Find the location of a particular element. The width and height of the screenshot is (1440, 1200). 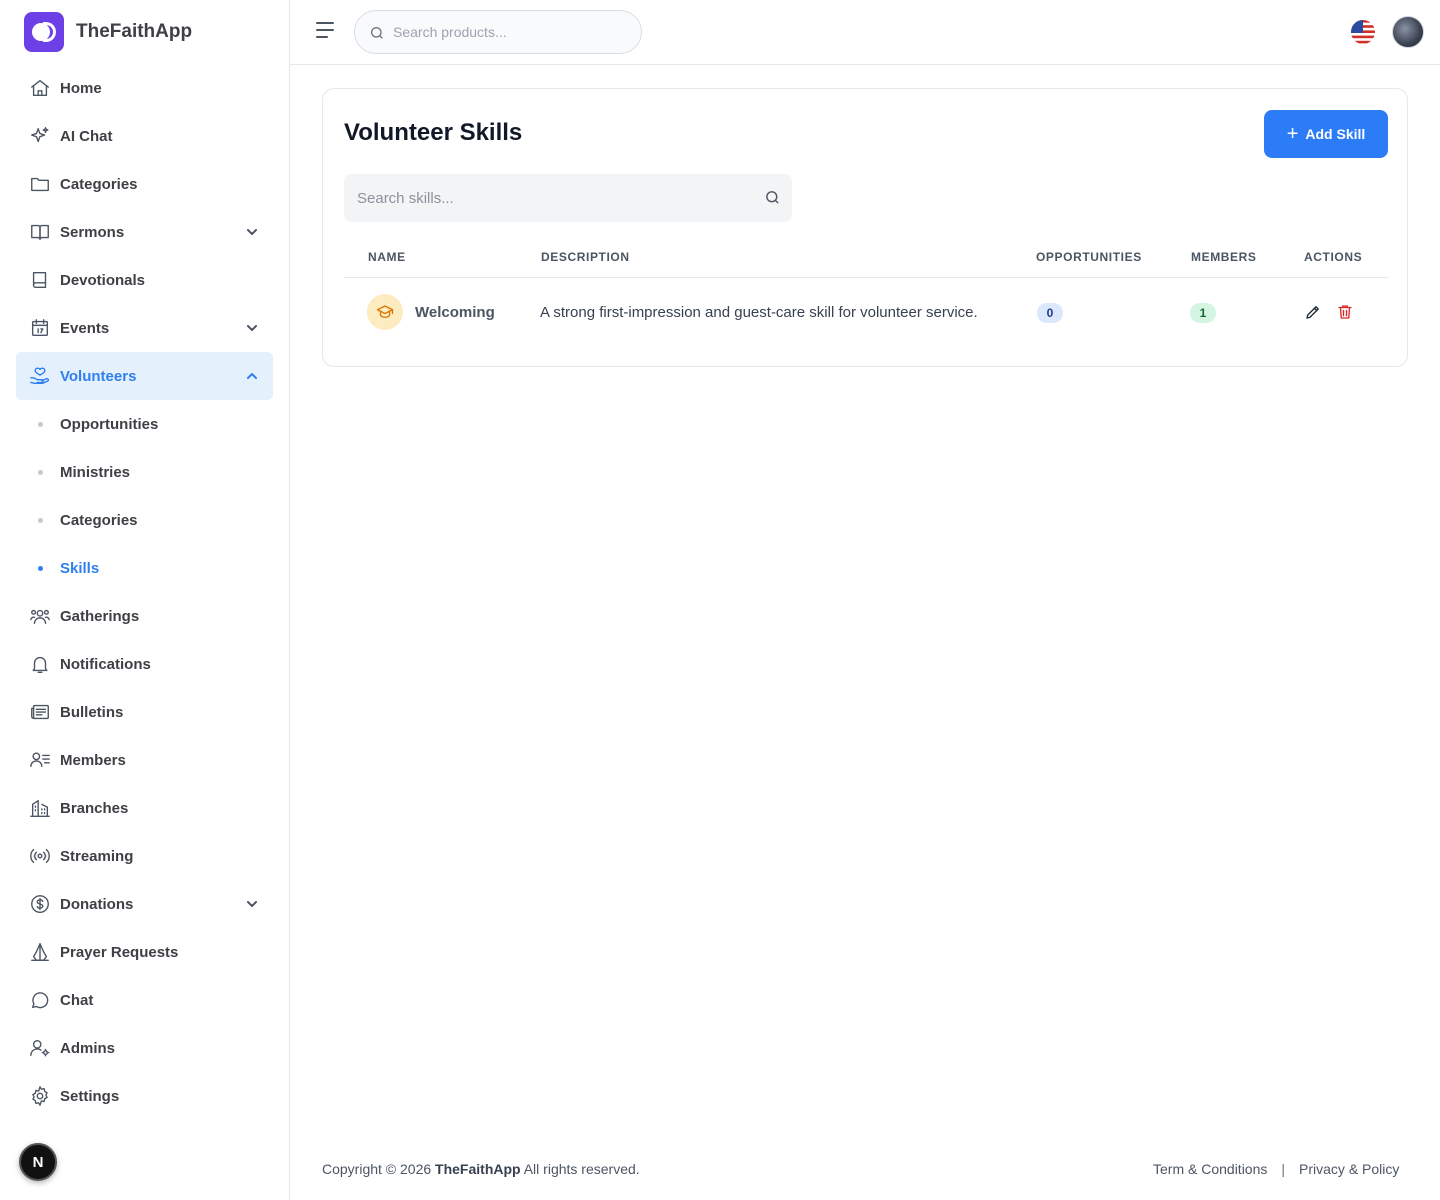

privacy-link: Privacy & Policy is located at coordinates (1349, 1169).